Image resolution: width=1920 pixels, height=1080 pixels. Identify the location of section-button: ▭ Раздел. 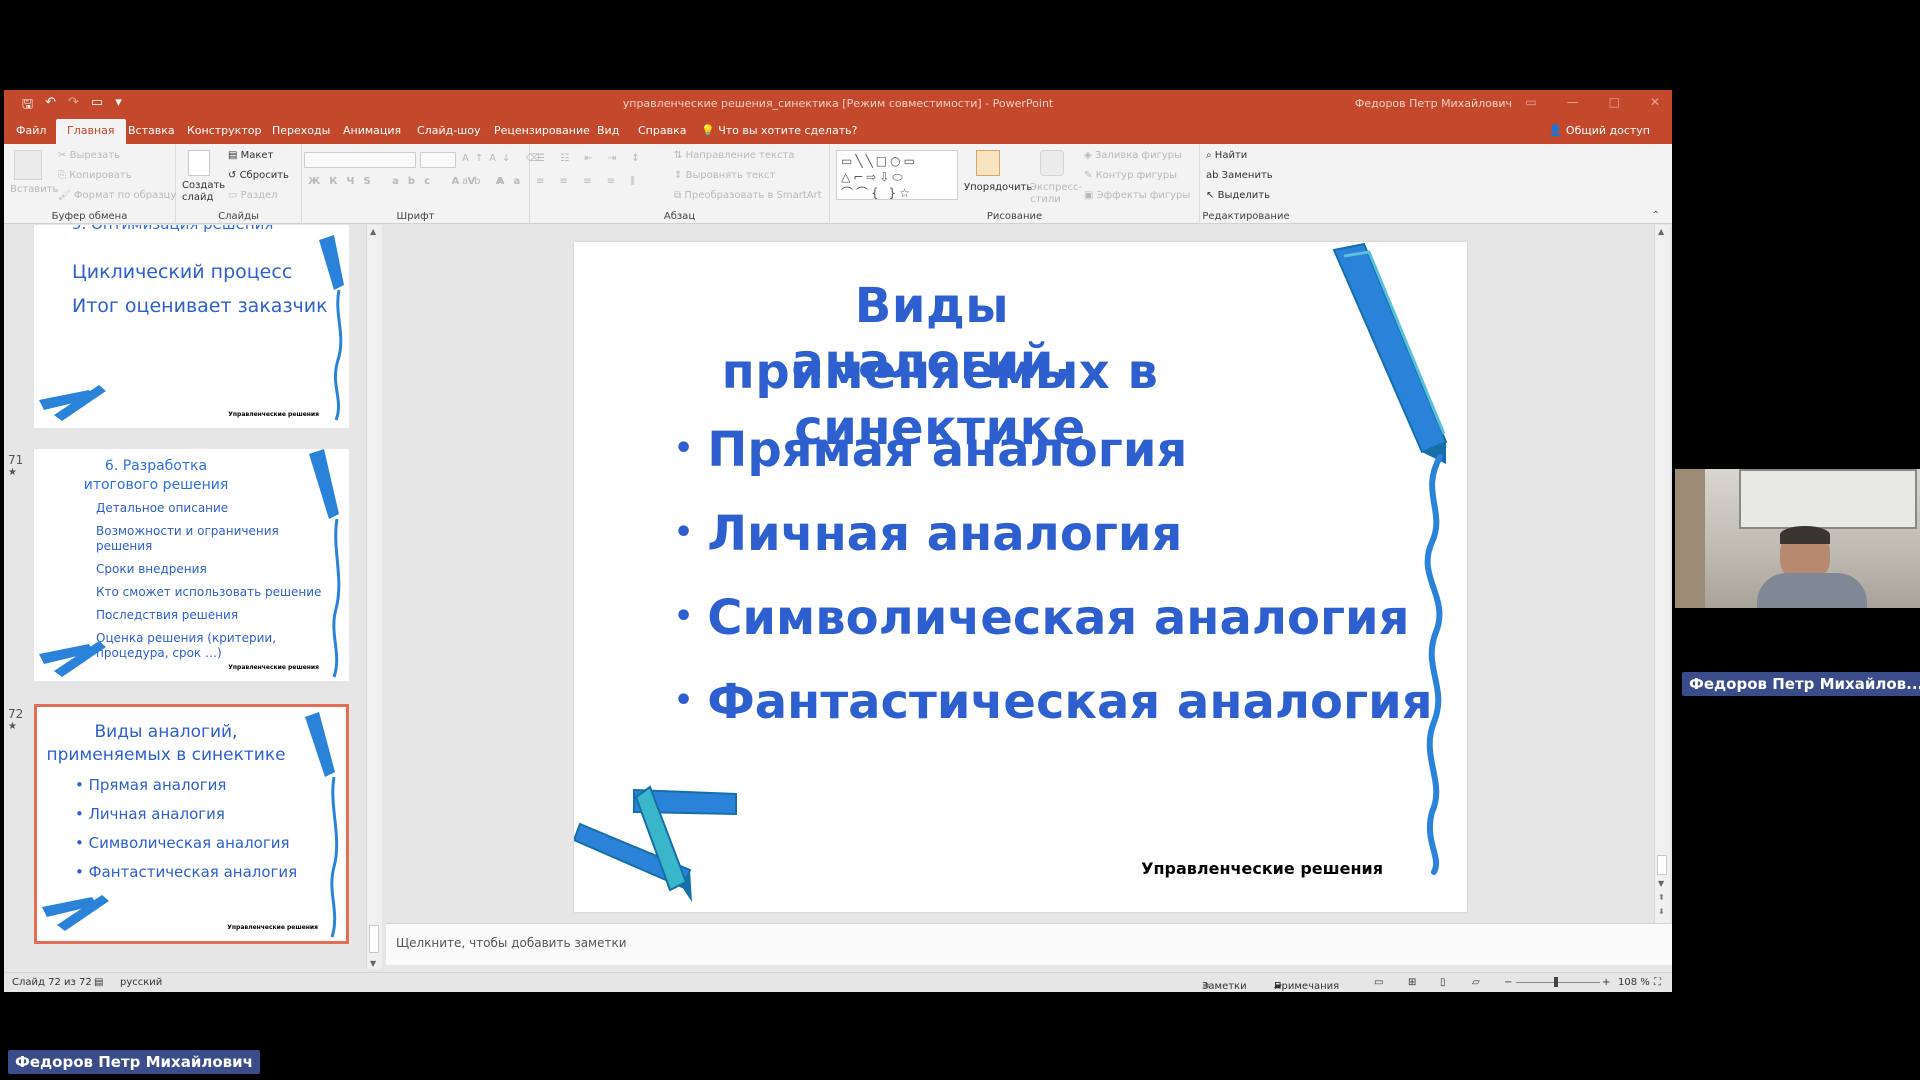
(253, 195).